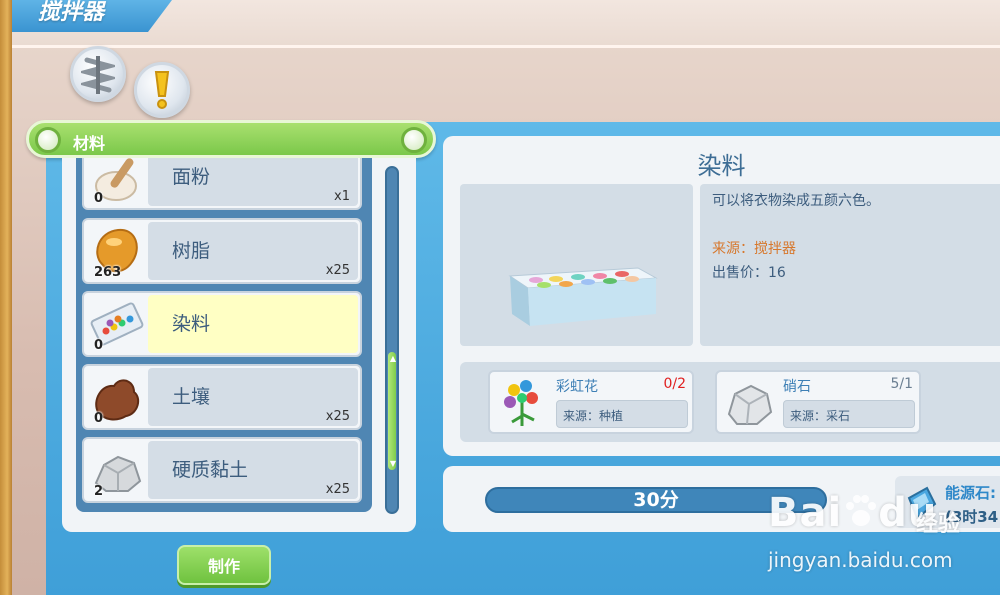  What do you see at coordinates (796, 201) in the screenshot?
I see `item-description: 可以将衣物染成五颜六色。` at bounding box center [796, 201].